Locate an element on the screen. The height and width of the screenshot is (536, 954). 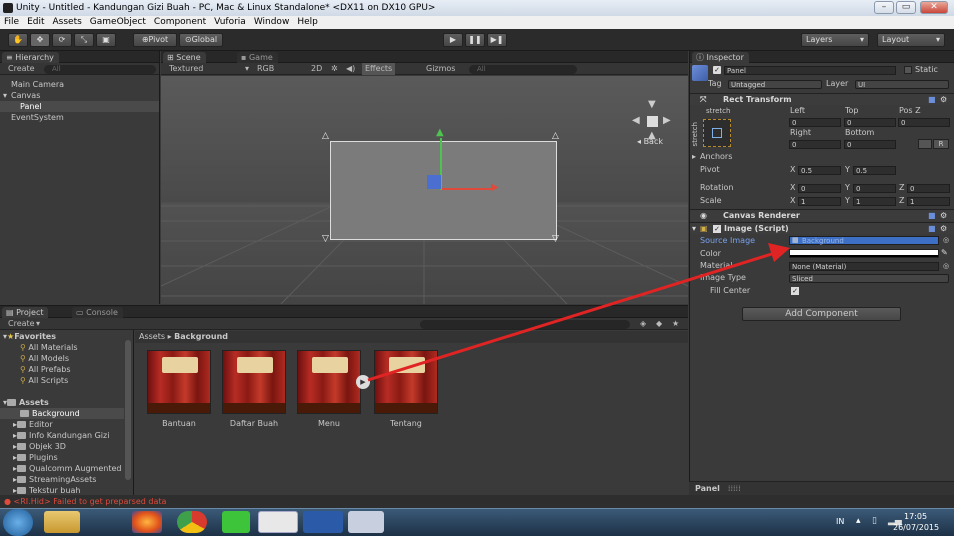
battery-icon: ▯ is located at coordinates (874, 521).